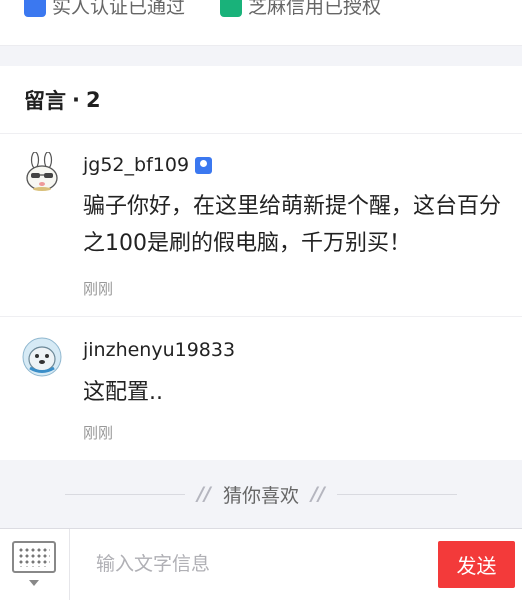  I want to click on chevron-down-icon, so click(34, 583).